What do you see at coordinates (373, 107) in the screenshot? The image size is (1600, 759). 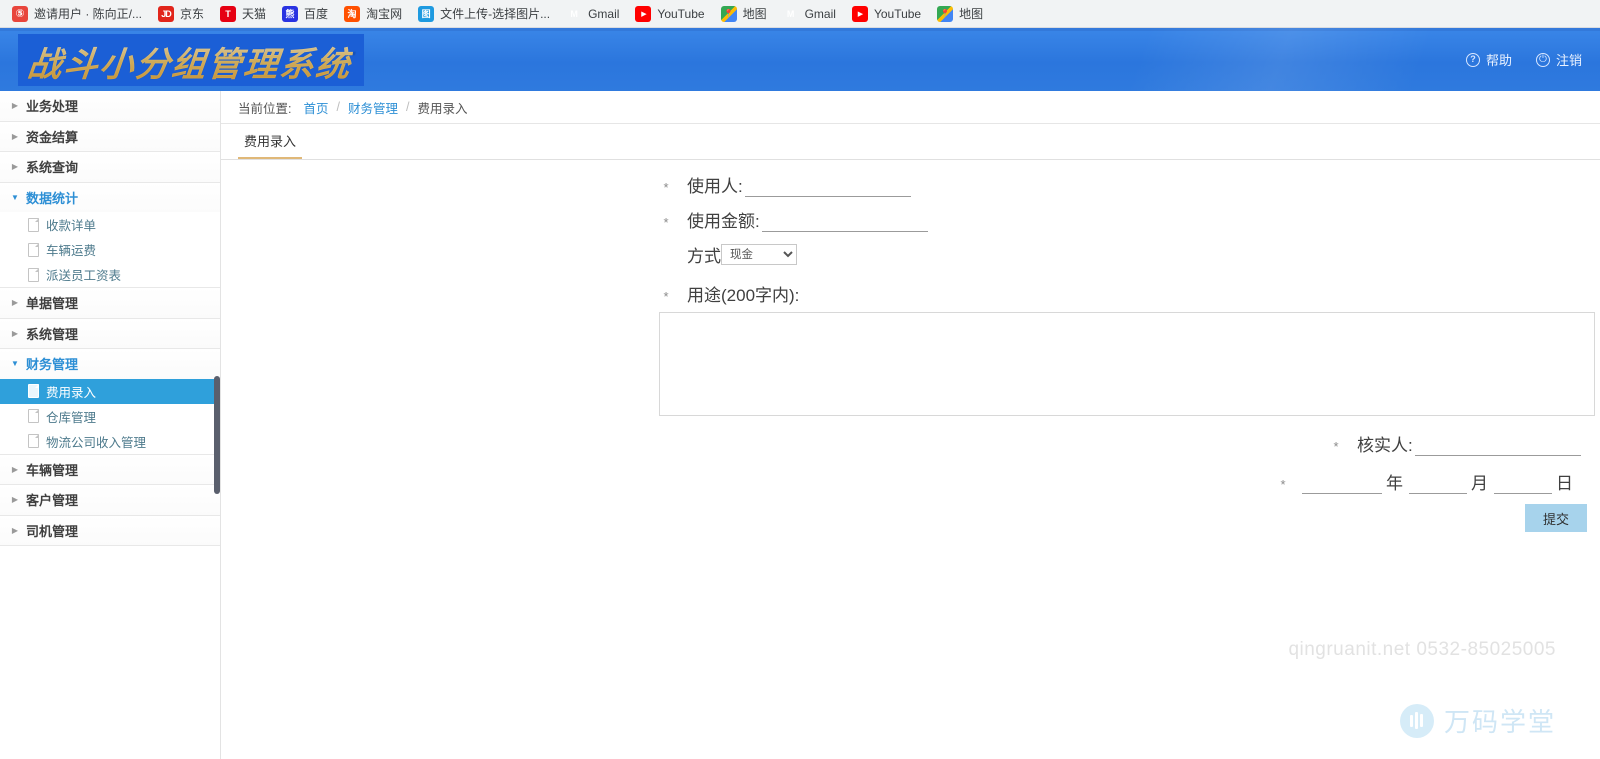 I see `breadcrumb-section-link: 财务管理` at bounding box center [373, 107].